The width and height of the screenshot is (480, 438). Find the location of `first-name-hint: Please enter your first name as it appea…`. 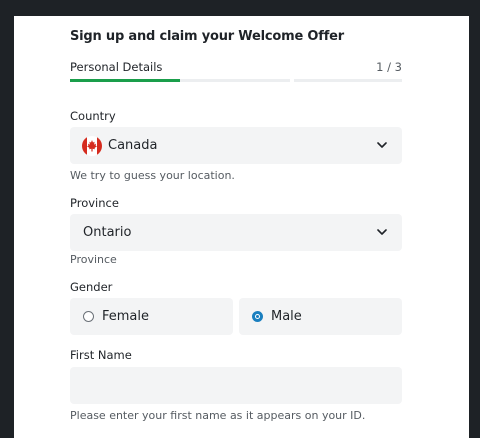

first-name-hint: Please enter your first name as it appea… is located at coordinates (218, 415).